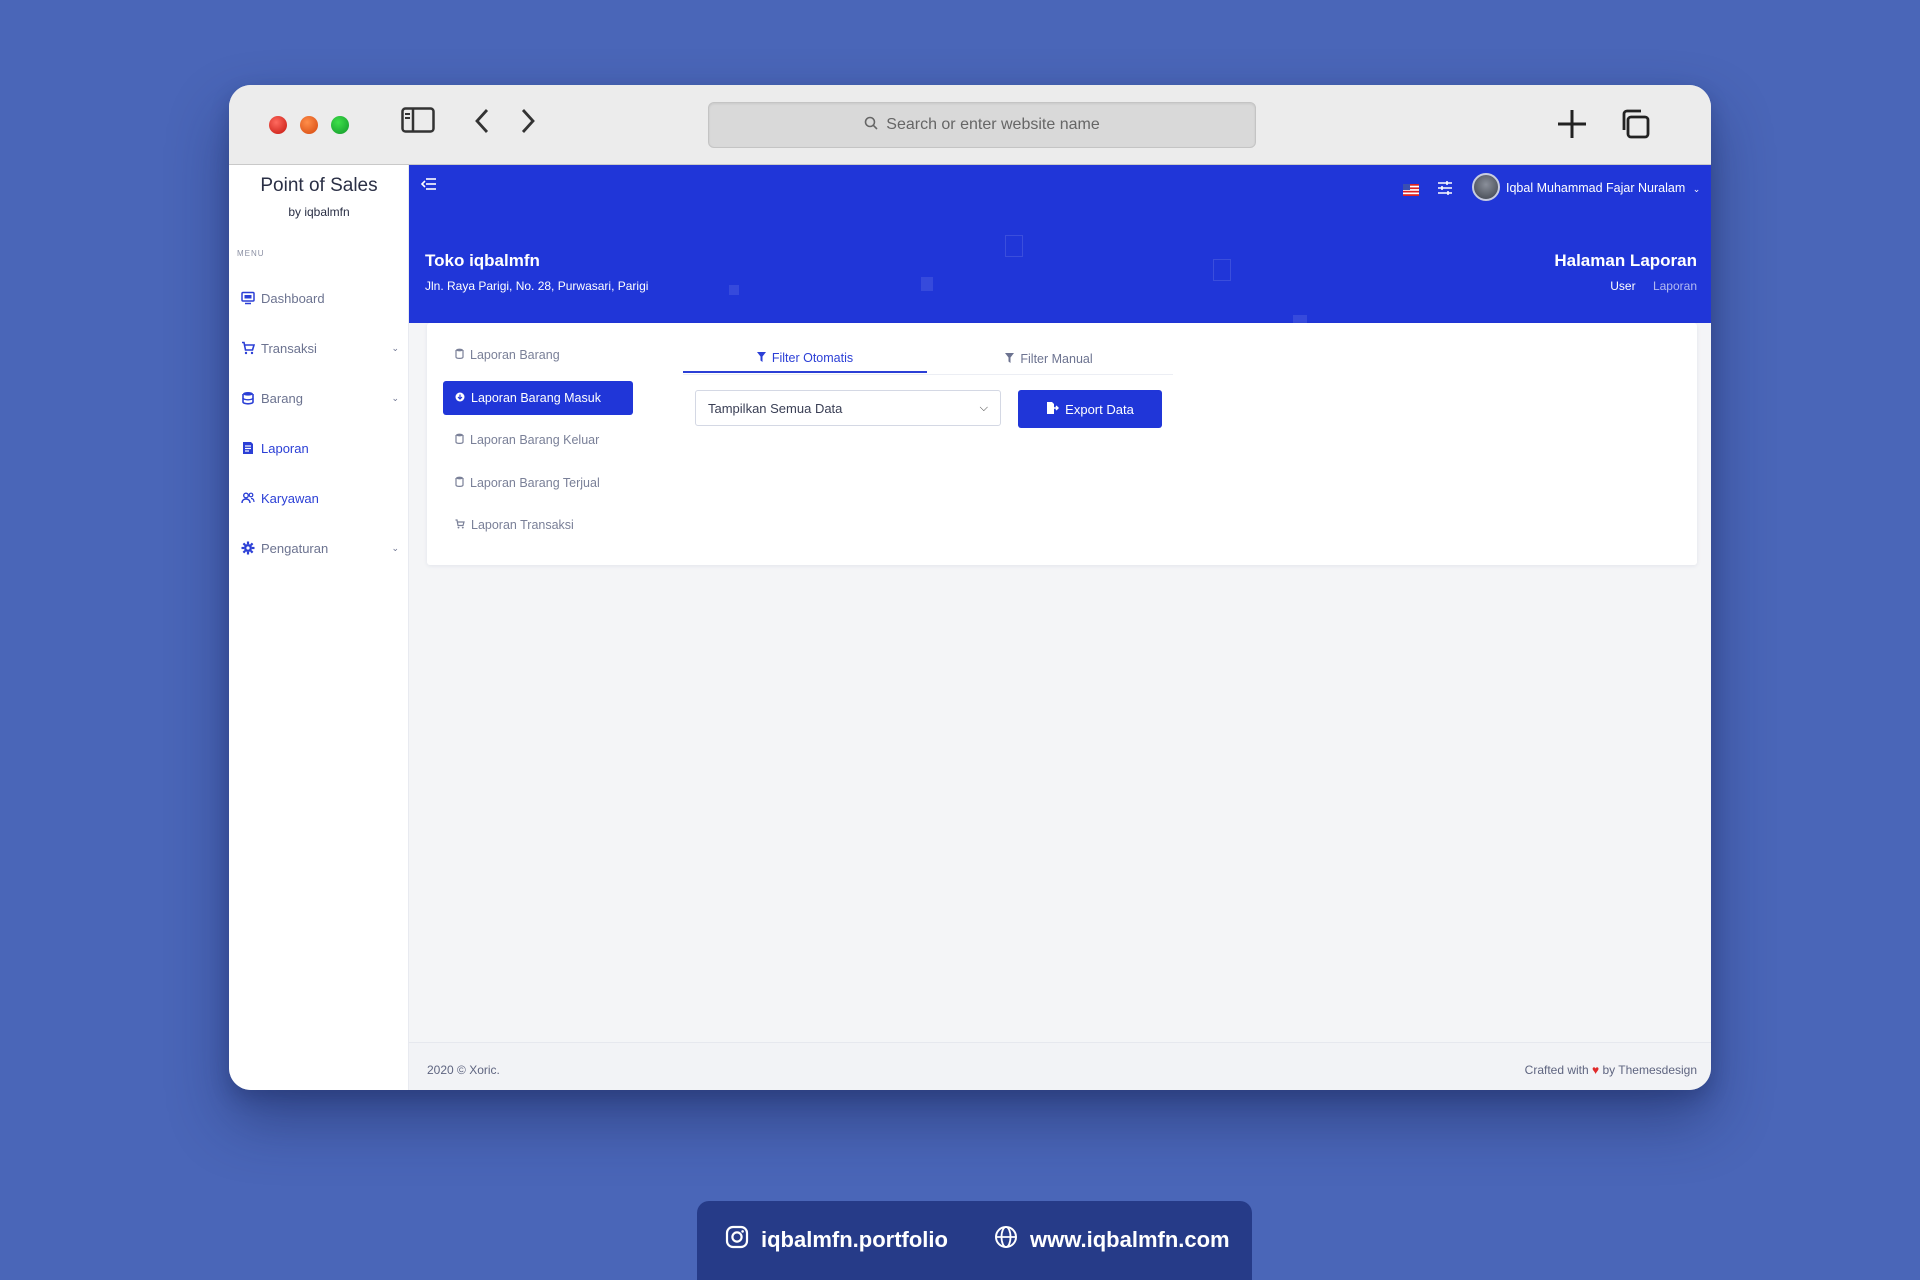 The width and height of the screenshot is (1920, 1280). Describe the element at coordinates (974, 1240) in the screenshot. I see `social-bar: iqbalmfn.portfolio www.iqbalmfn.com` at that location.